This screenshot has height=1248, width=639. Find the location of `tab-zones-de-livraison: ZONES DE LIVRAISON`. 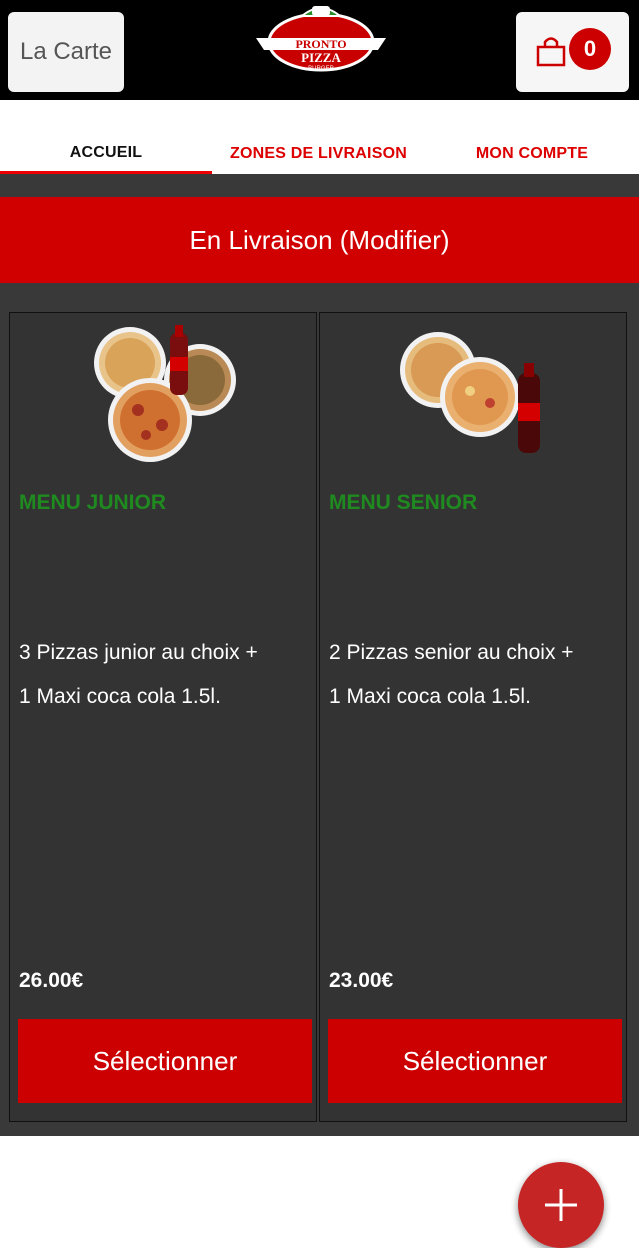

tab-zones-de-livraison: ZONES DE LIVRAISON is located at coordinates (318, 137).